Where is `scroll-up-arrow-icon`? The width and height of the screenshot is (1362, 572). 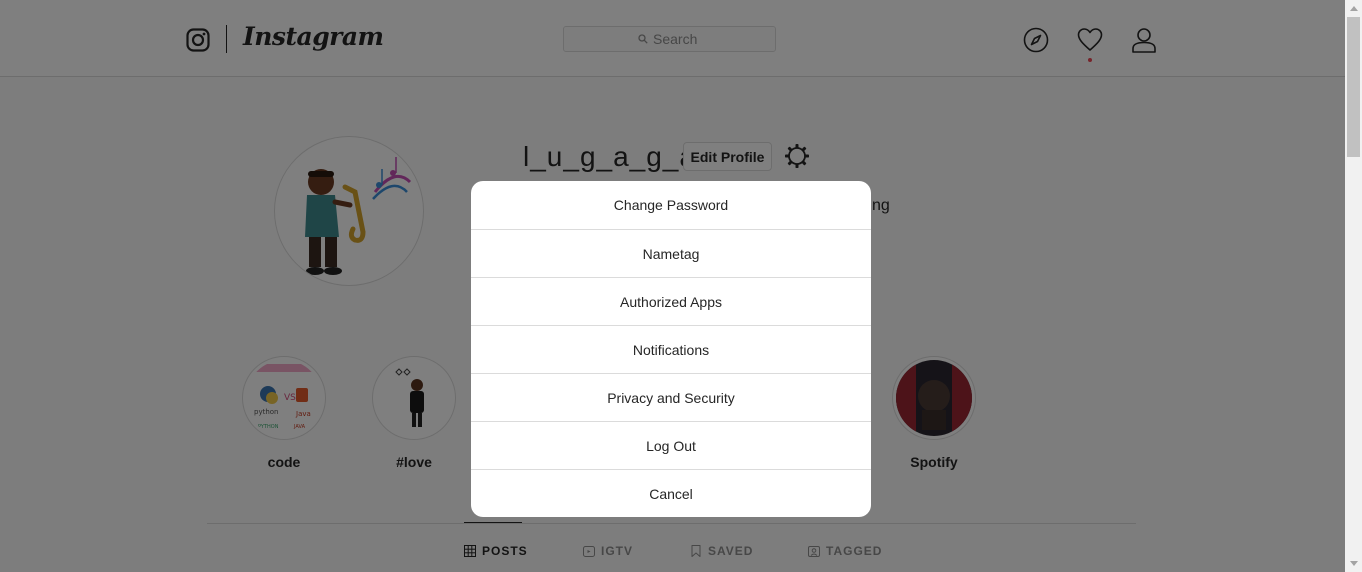
scroll-up-arrow-icon is located at coordinates (1353, 8).